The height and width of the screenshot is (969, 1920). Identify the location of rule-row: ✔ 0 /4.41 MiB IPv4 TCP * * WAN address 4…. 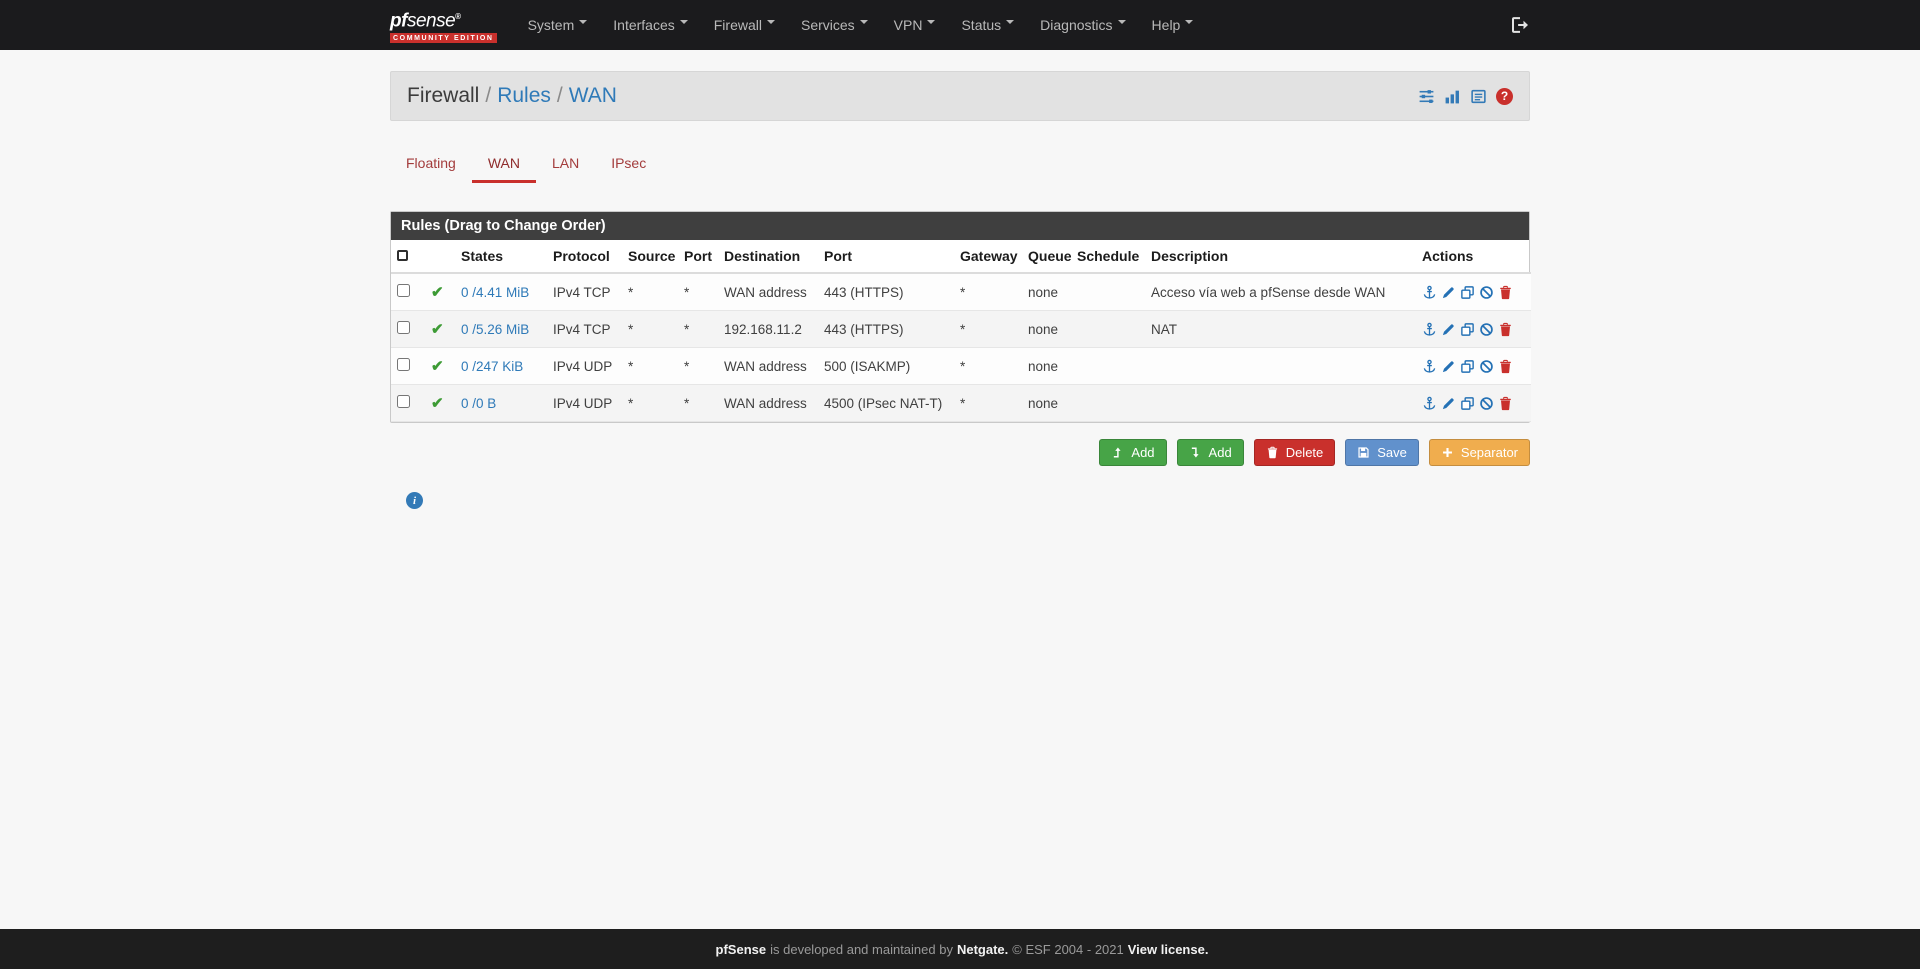
(961, 292).